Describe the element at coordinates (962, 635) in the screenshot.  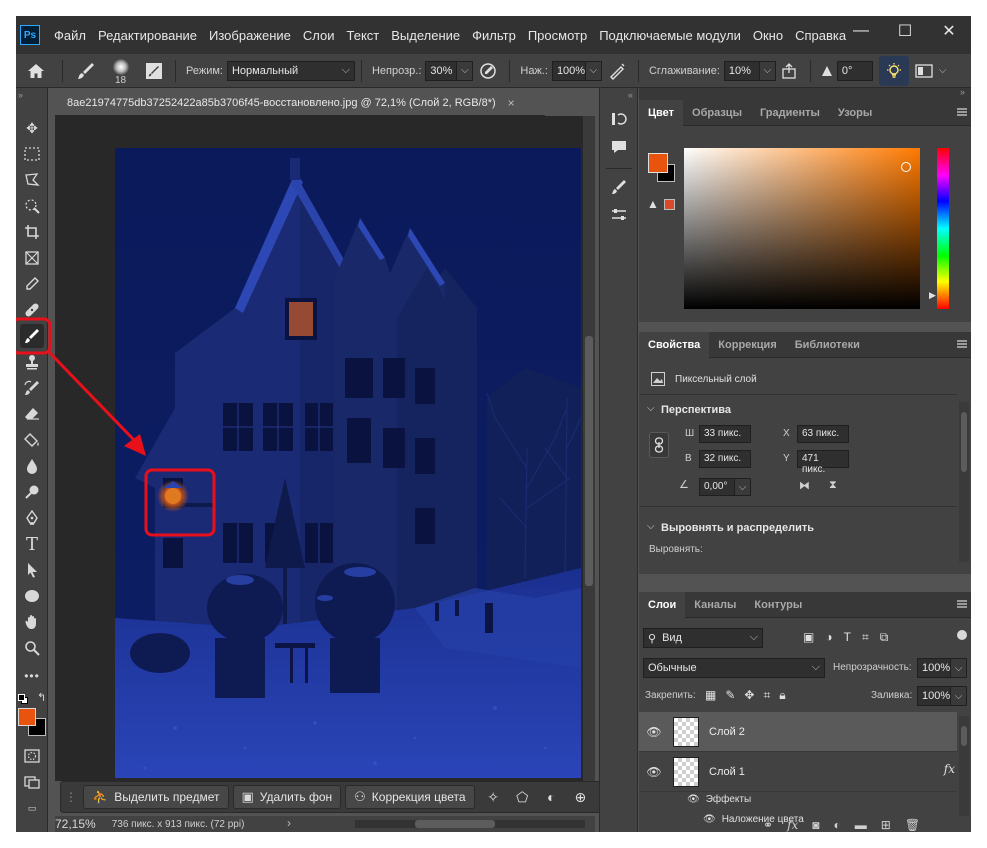
I see `filter-toggle` at that location.